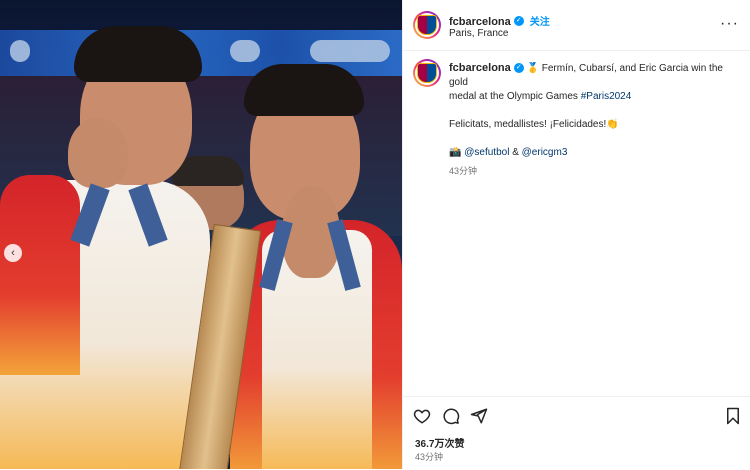  Describe the element at coordinates (606, 96) in the screenshot. I see `hashtag-link: #Paris2024` at that location.